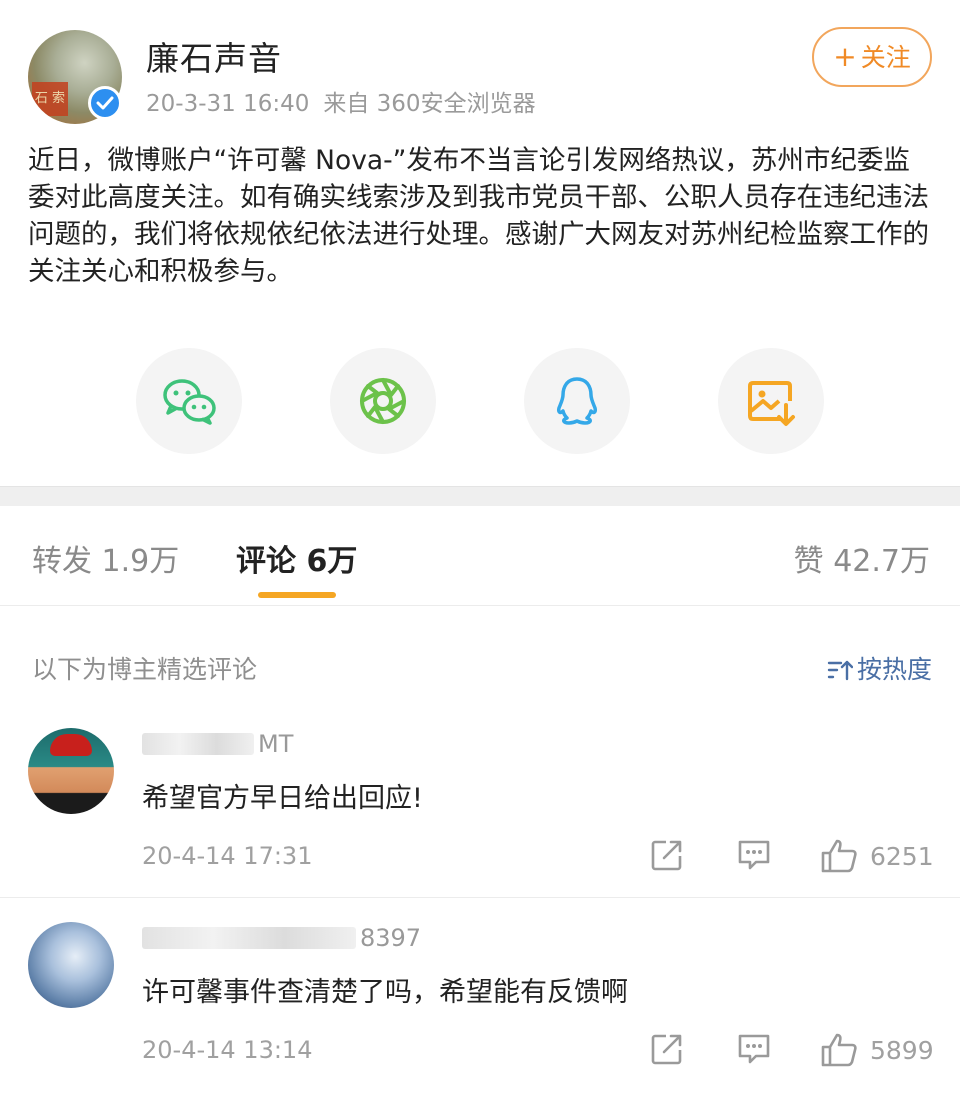 The width and height of the screenshot is (960, 1097). I want to click on comment-text: 希望官方早日给出回应!, so click(282, 798).